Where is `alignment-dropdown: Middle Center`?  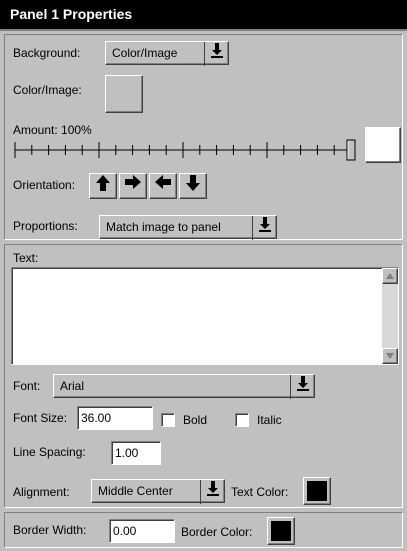
alignment-dropdown: Middle Center is located at coordinates (158, 491).